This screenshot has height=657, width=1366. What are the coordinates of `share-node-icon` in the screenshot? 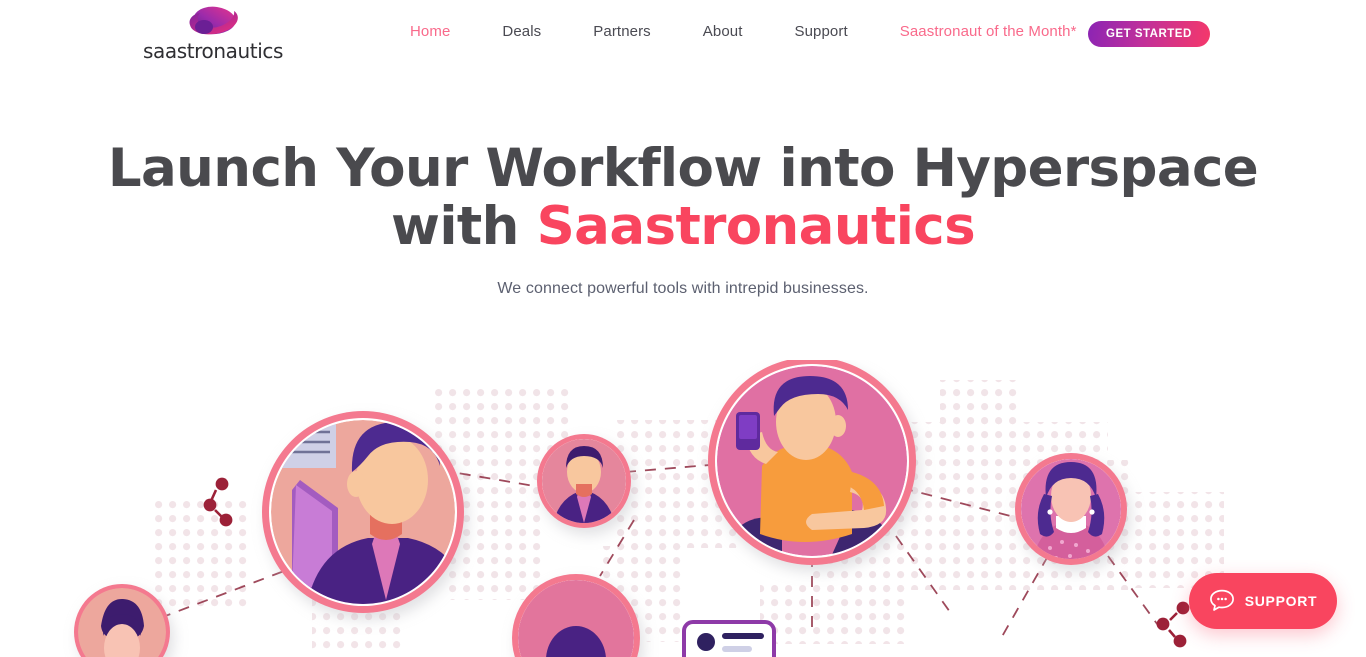 It's located at (1173, 624).